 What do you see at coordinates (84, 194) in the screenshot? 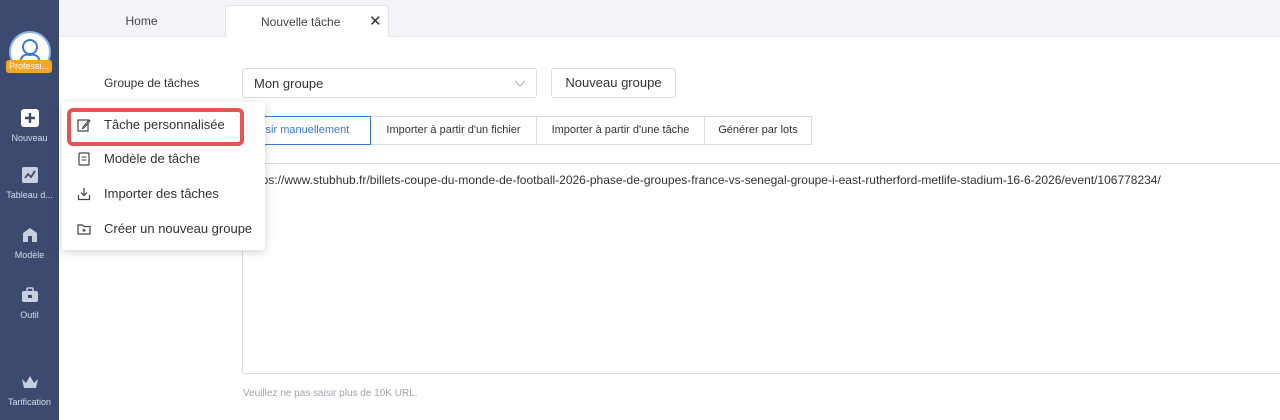
I see `import-icon` at bounding box center [84, 194].